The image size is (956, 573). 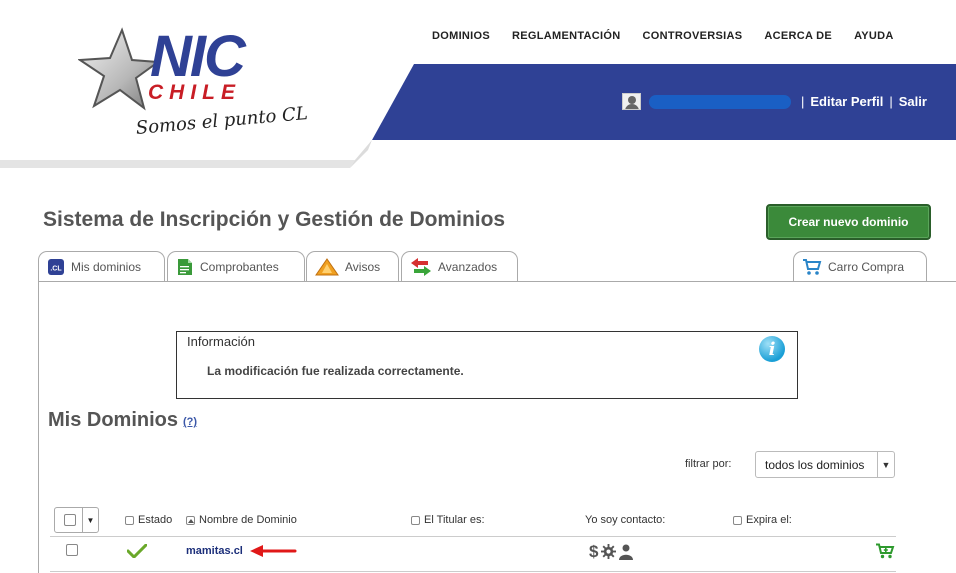 I want to click on shopping-cart-icon, so click(x=812, y=267).